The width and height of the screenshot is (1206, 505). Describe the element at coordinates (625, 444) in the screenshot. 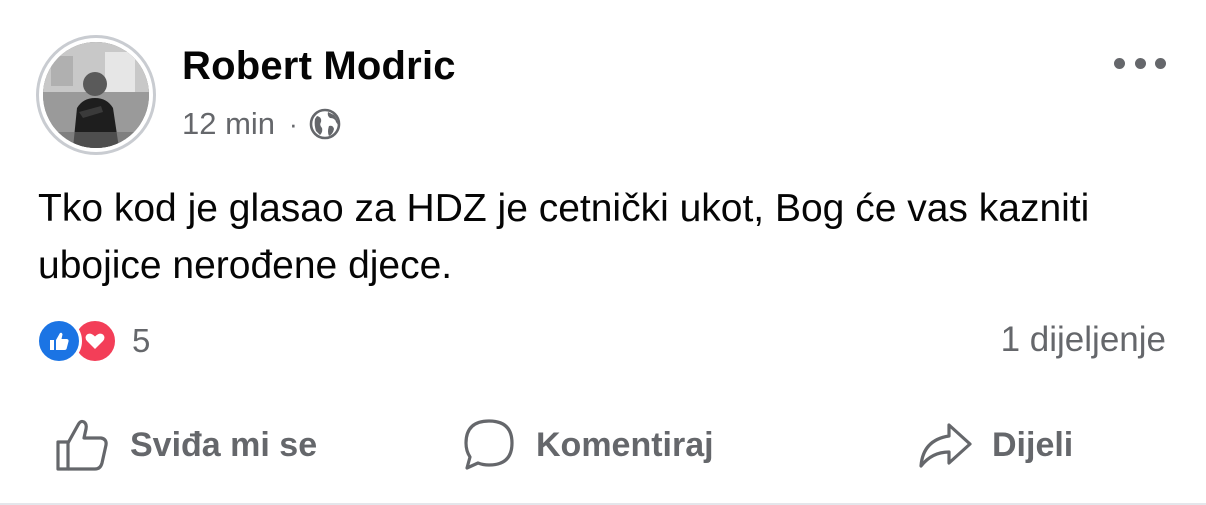

I see `comment-button-label: Komentiraj` at that location.